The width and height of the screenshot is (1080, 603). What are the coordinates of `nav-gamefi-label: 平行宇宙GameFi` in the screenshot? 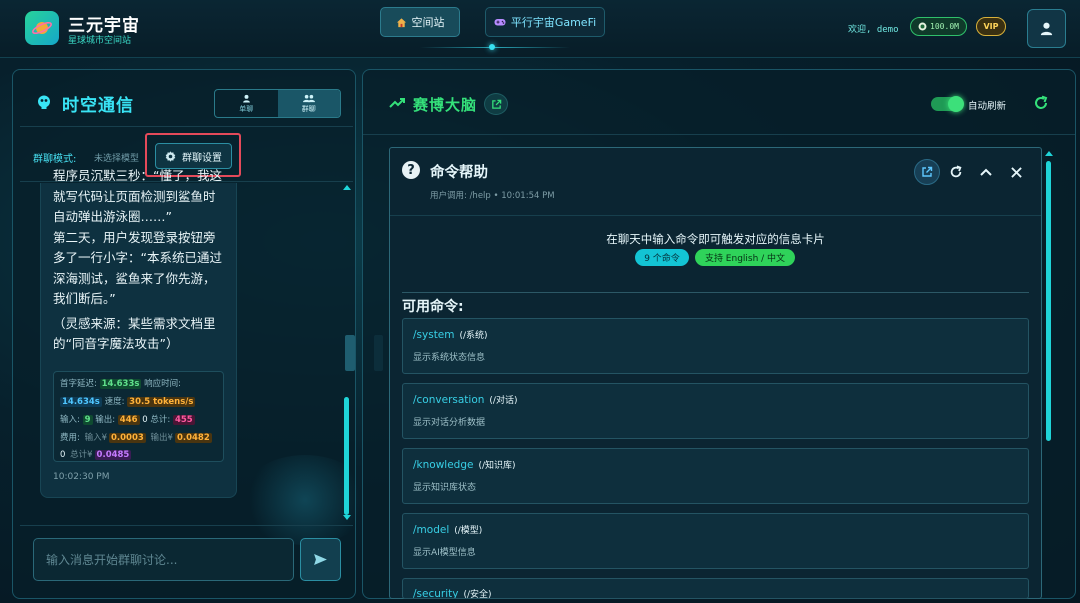 It's located at (553, 22).